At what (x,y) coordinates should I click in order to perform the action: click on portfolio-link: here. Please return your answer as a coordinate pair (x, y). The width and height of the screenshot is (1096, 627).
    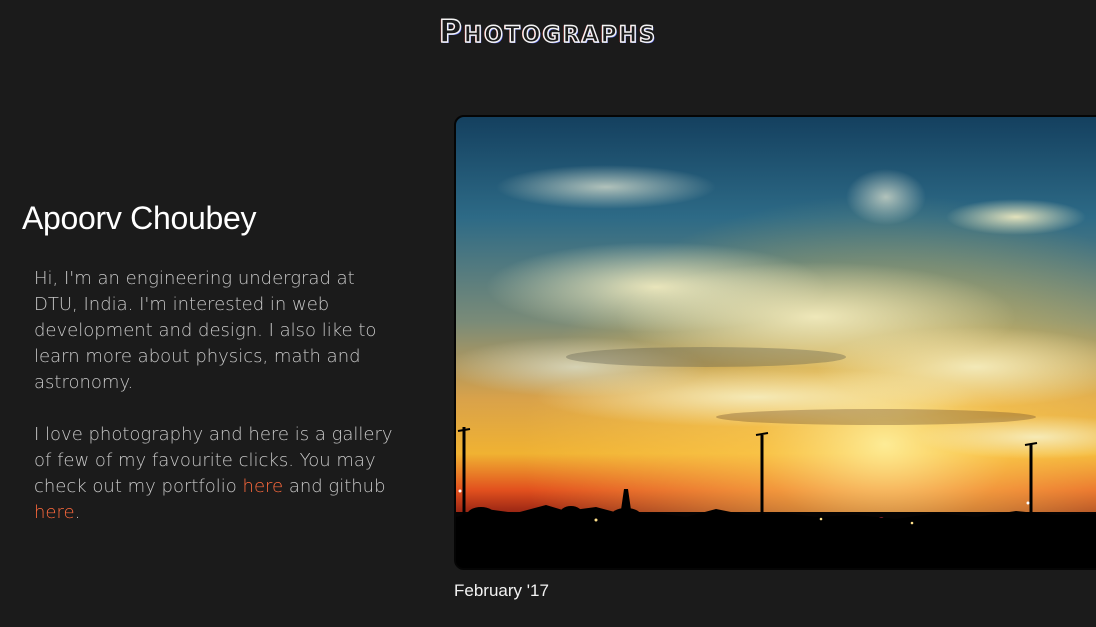
    Looking at the image, I should click on (263, 486).